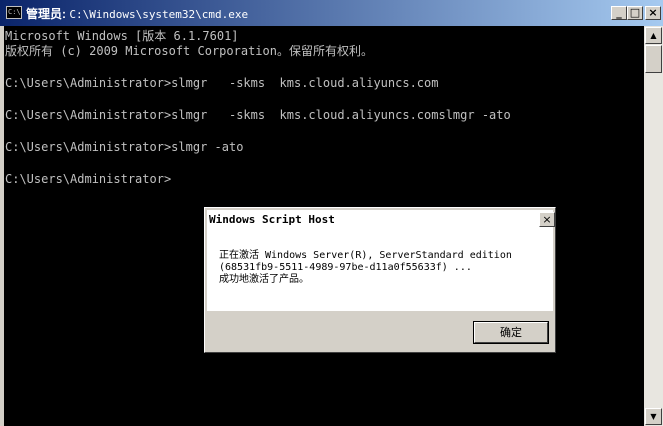 This screenshot has width=663, height=426. I want to click on dialog-title-bar: Windows Script Host ×, so click(381, 219).